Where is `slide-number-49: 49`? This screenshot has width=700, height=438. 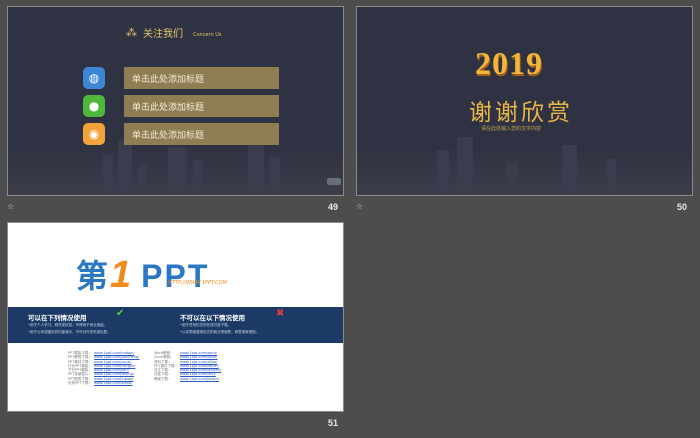
slide-number-49: 49 is located at coordinates (333, 207).